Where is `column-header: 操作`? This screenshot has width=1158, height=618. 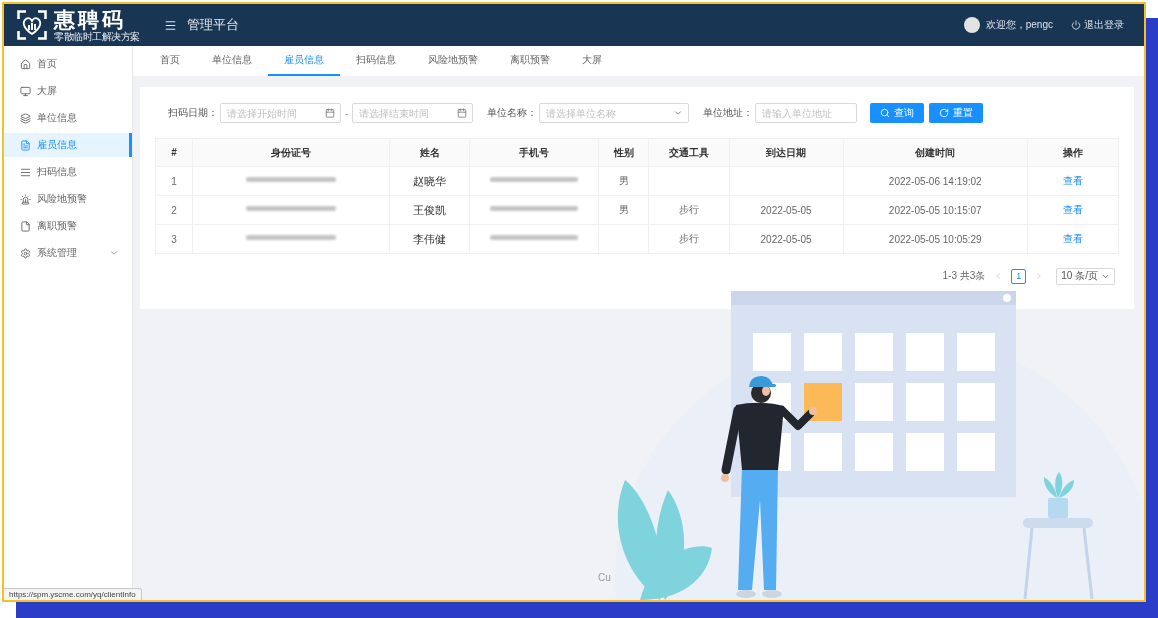
column-header: 操作 is located at coordinates (1073, 152).